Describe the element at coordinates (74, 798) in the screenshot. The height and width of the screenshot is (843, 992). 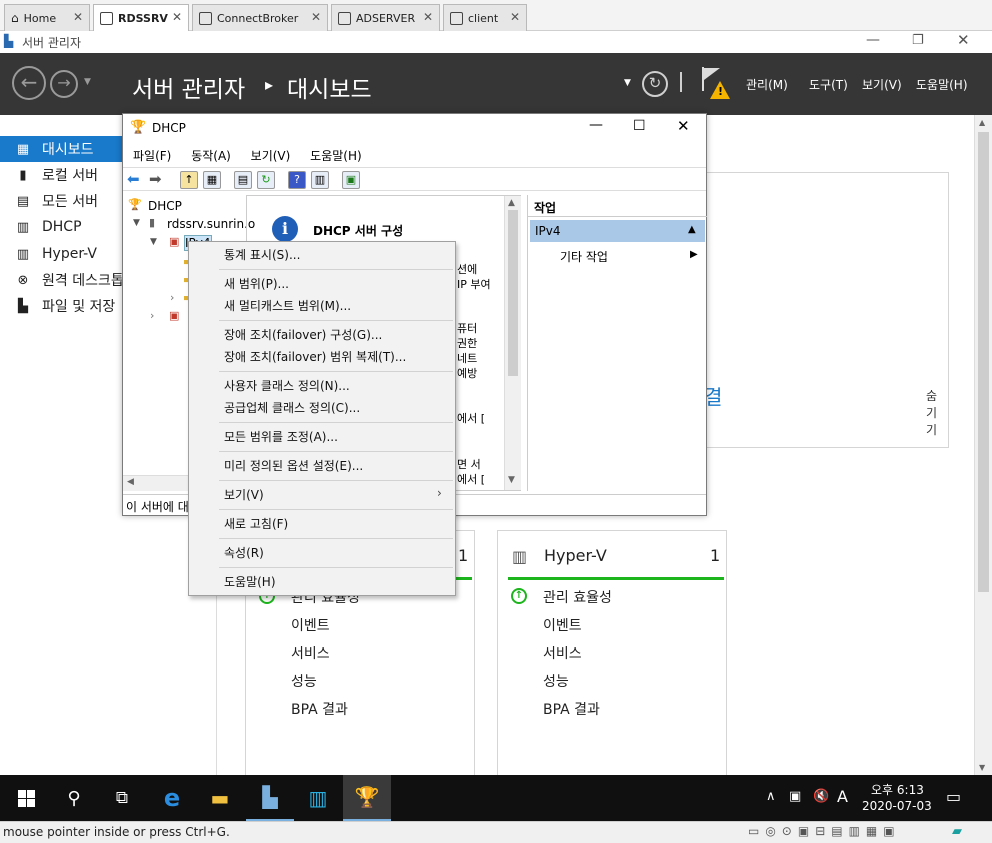
I see `search-icon: ⚲` at that location.